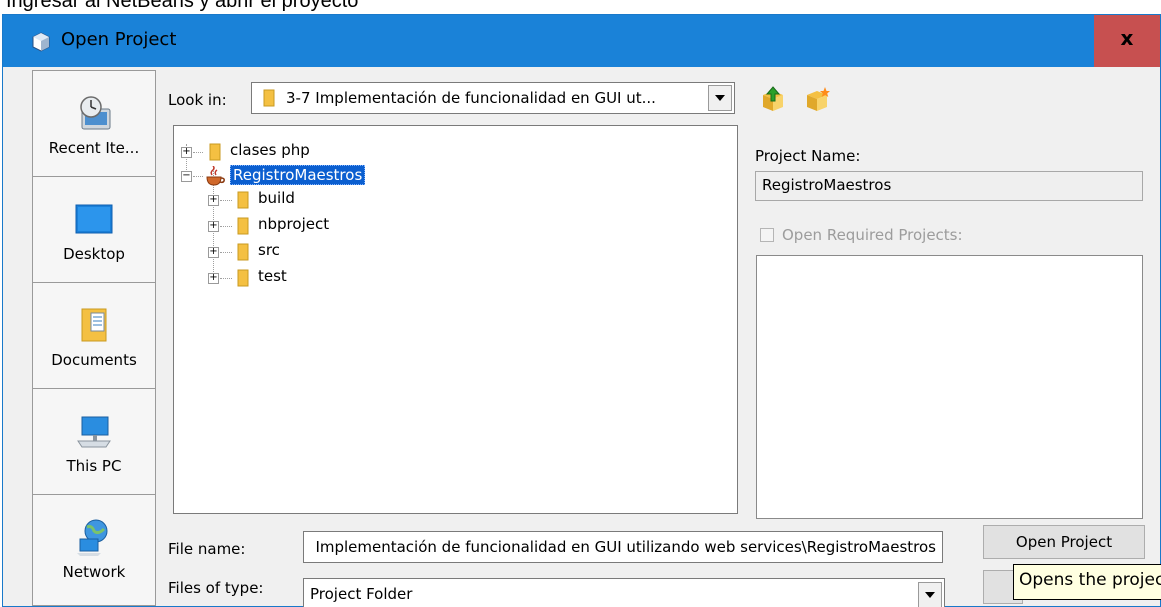  What do you see at coordinates (182, 6) in the screenshot?
I see `background-text: Ingresar al NetBeans y abrir el proyecto` at bounding box center [182, 6].